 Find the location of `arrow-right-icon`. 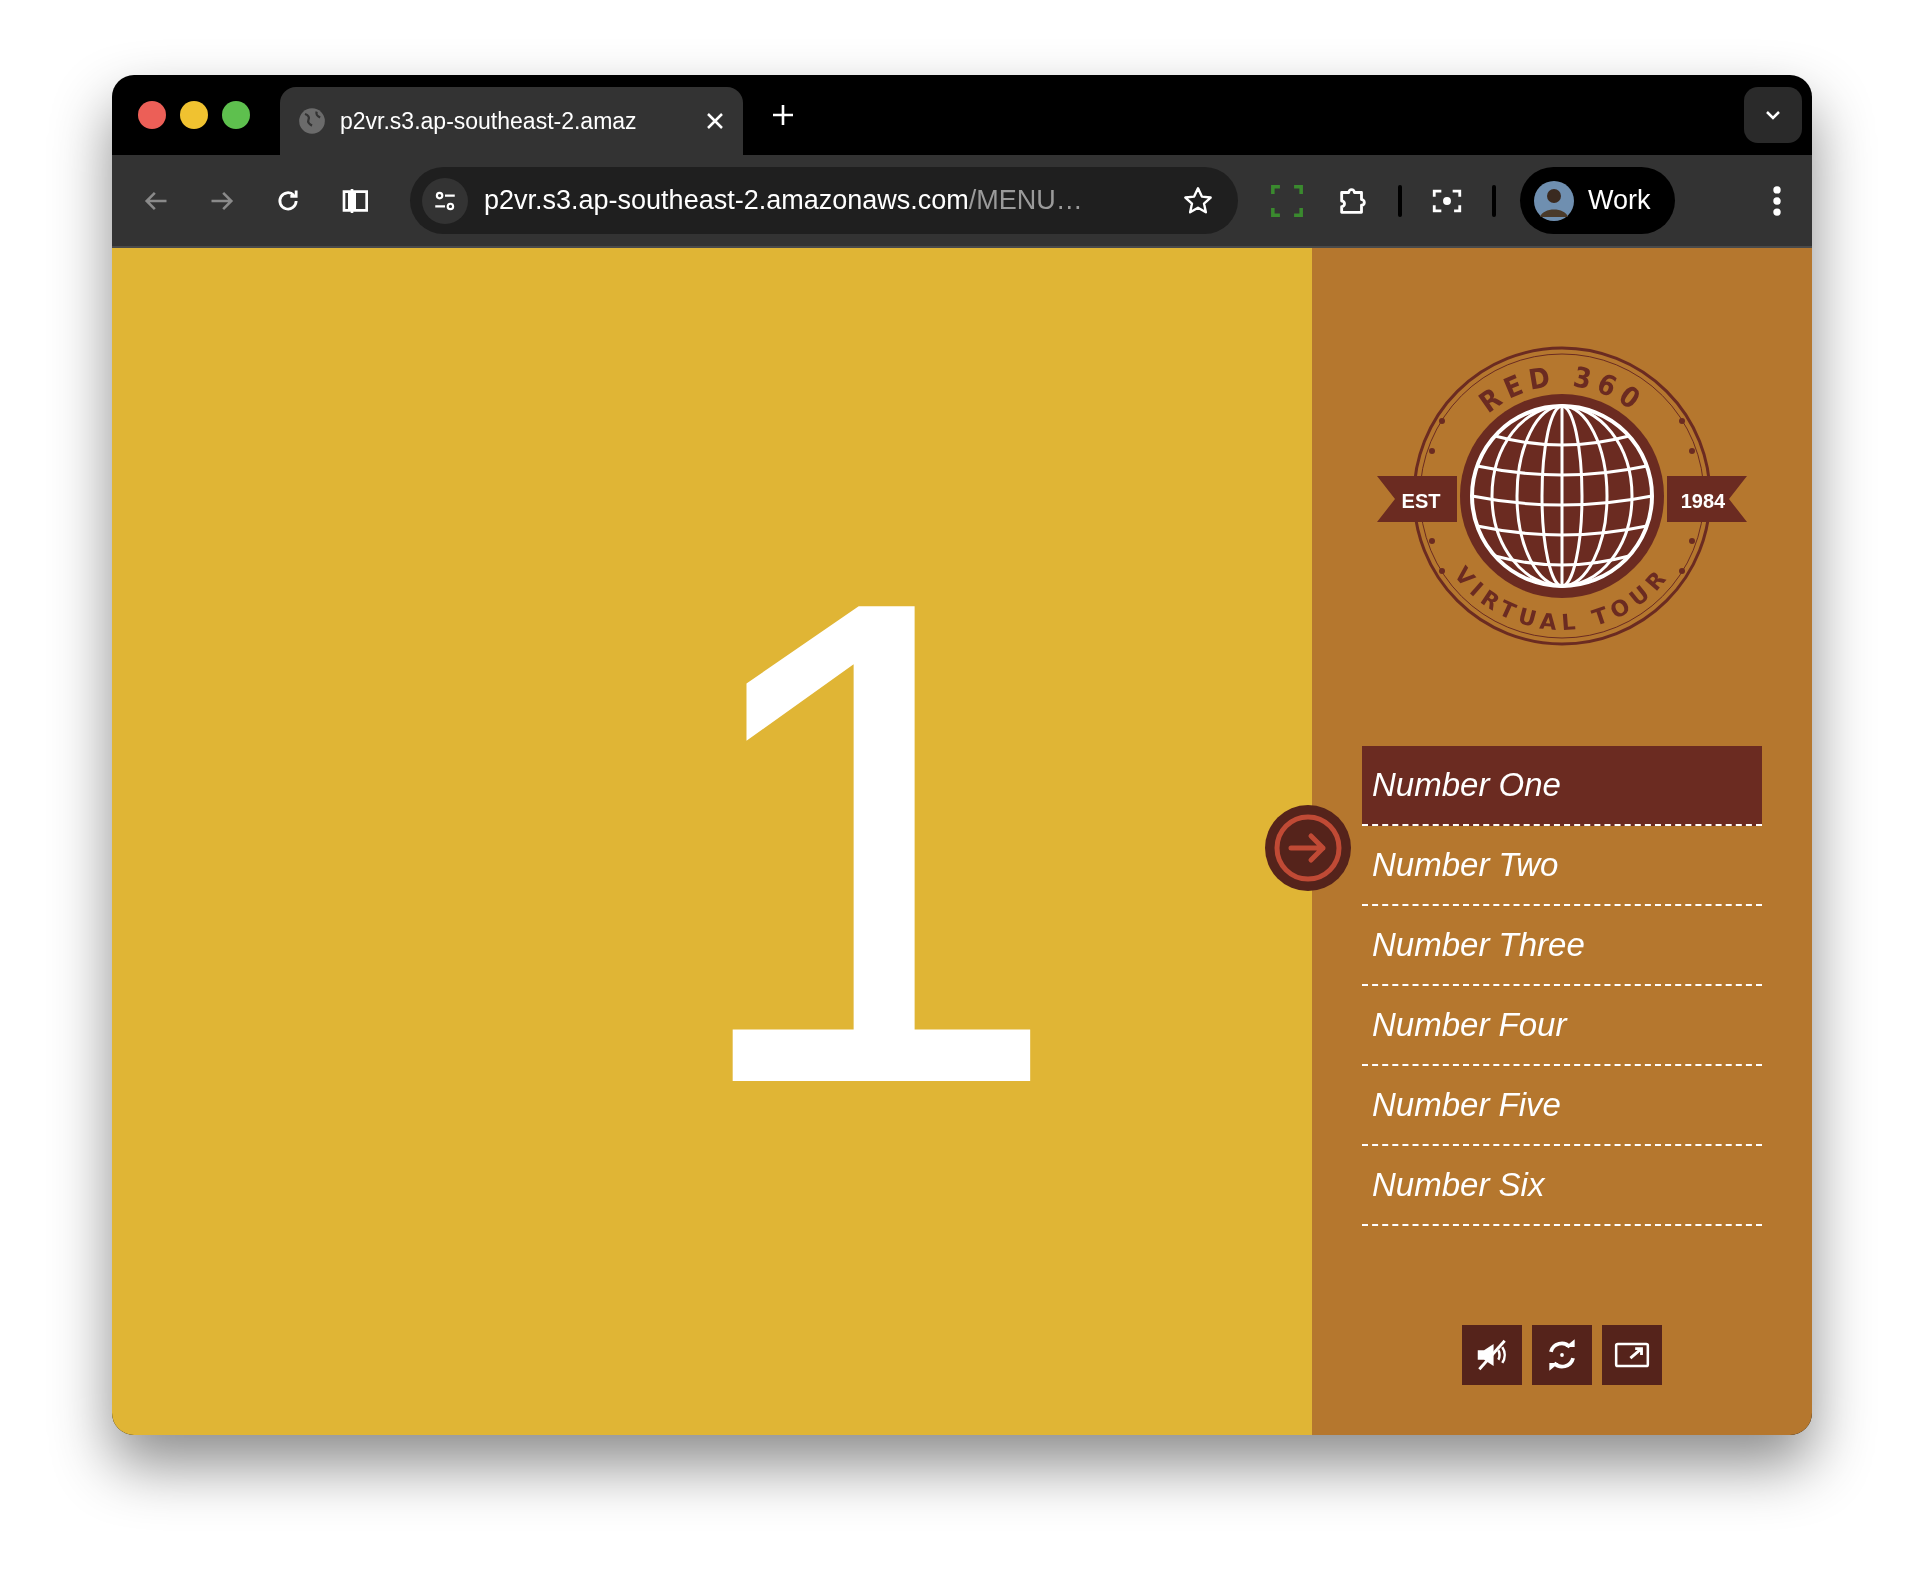

arrow-right-icon is located at coordinates (1308, 848).